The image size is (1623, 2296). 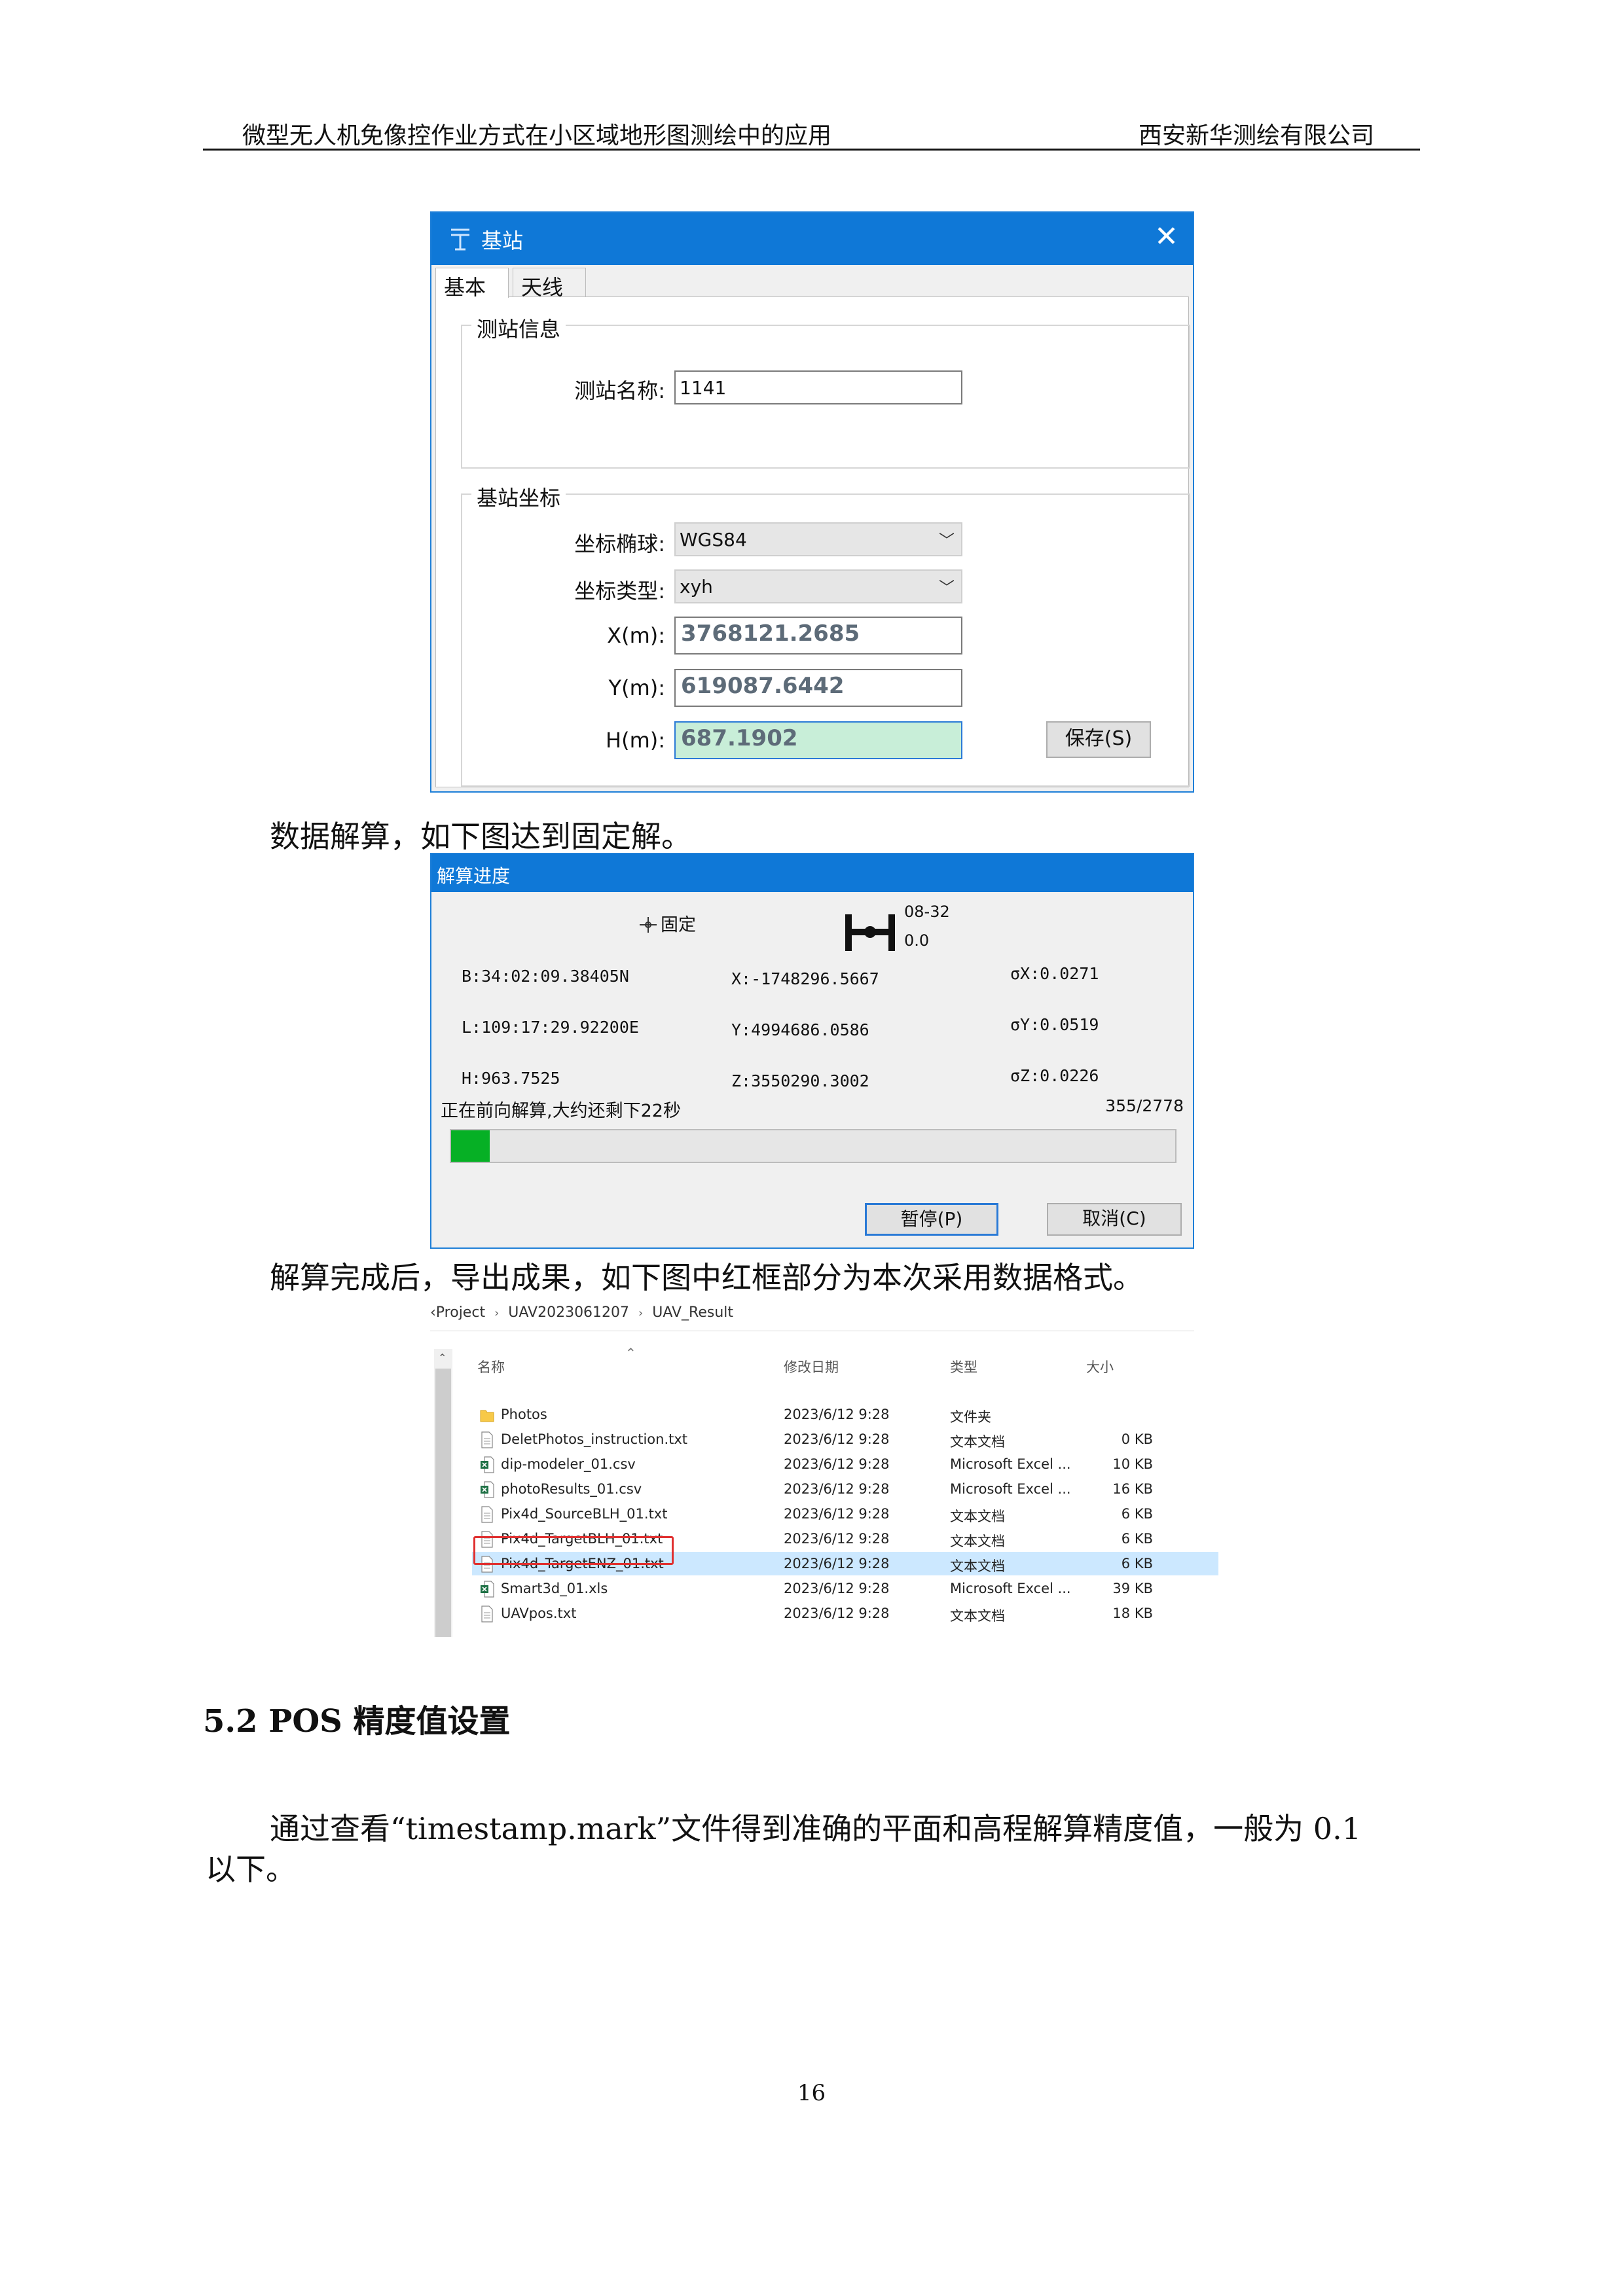 What do you see at coordinates (818, 688) in the screenshot?
I see `y-input: 619087.6442` at bounding box center [818, 688].